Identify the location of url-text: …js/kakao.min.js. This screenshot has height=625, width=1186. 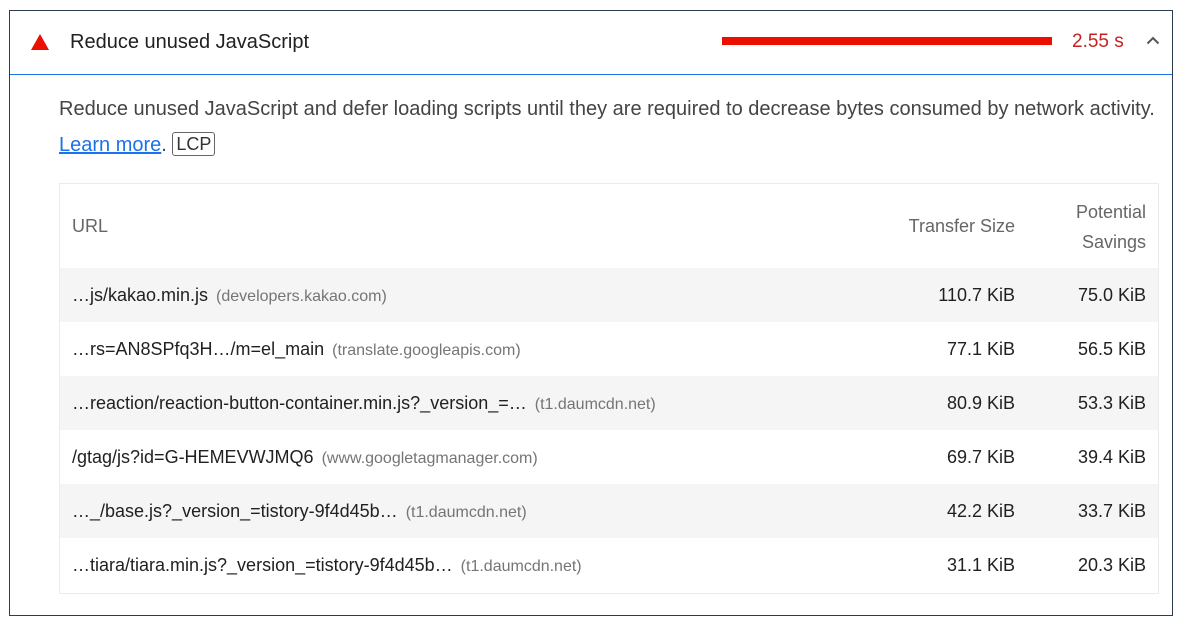
(140, 295).